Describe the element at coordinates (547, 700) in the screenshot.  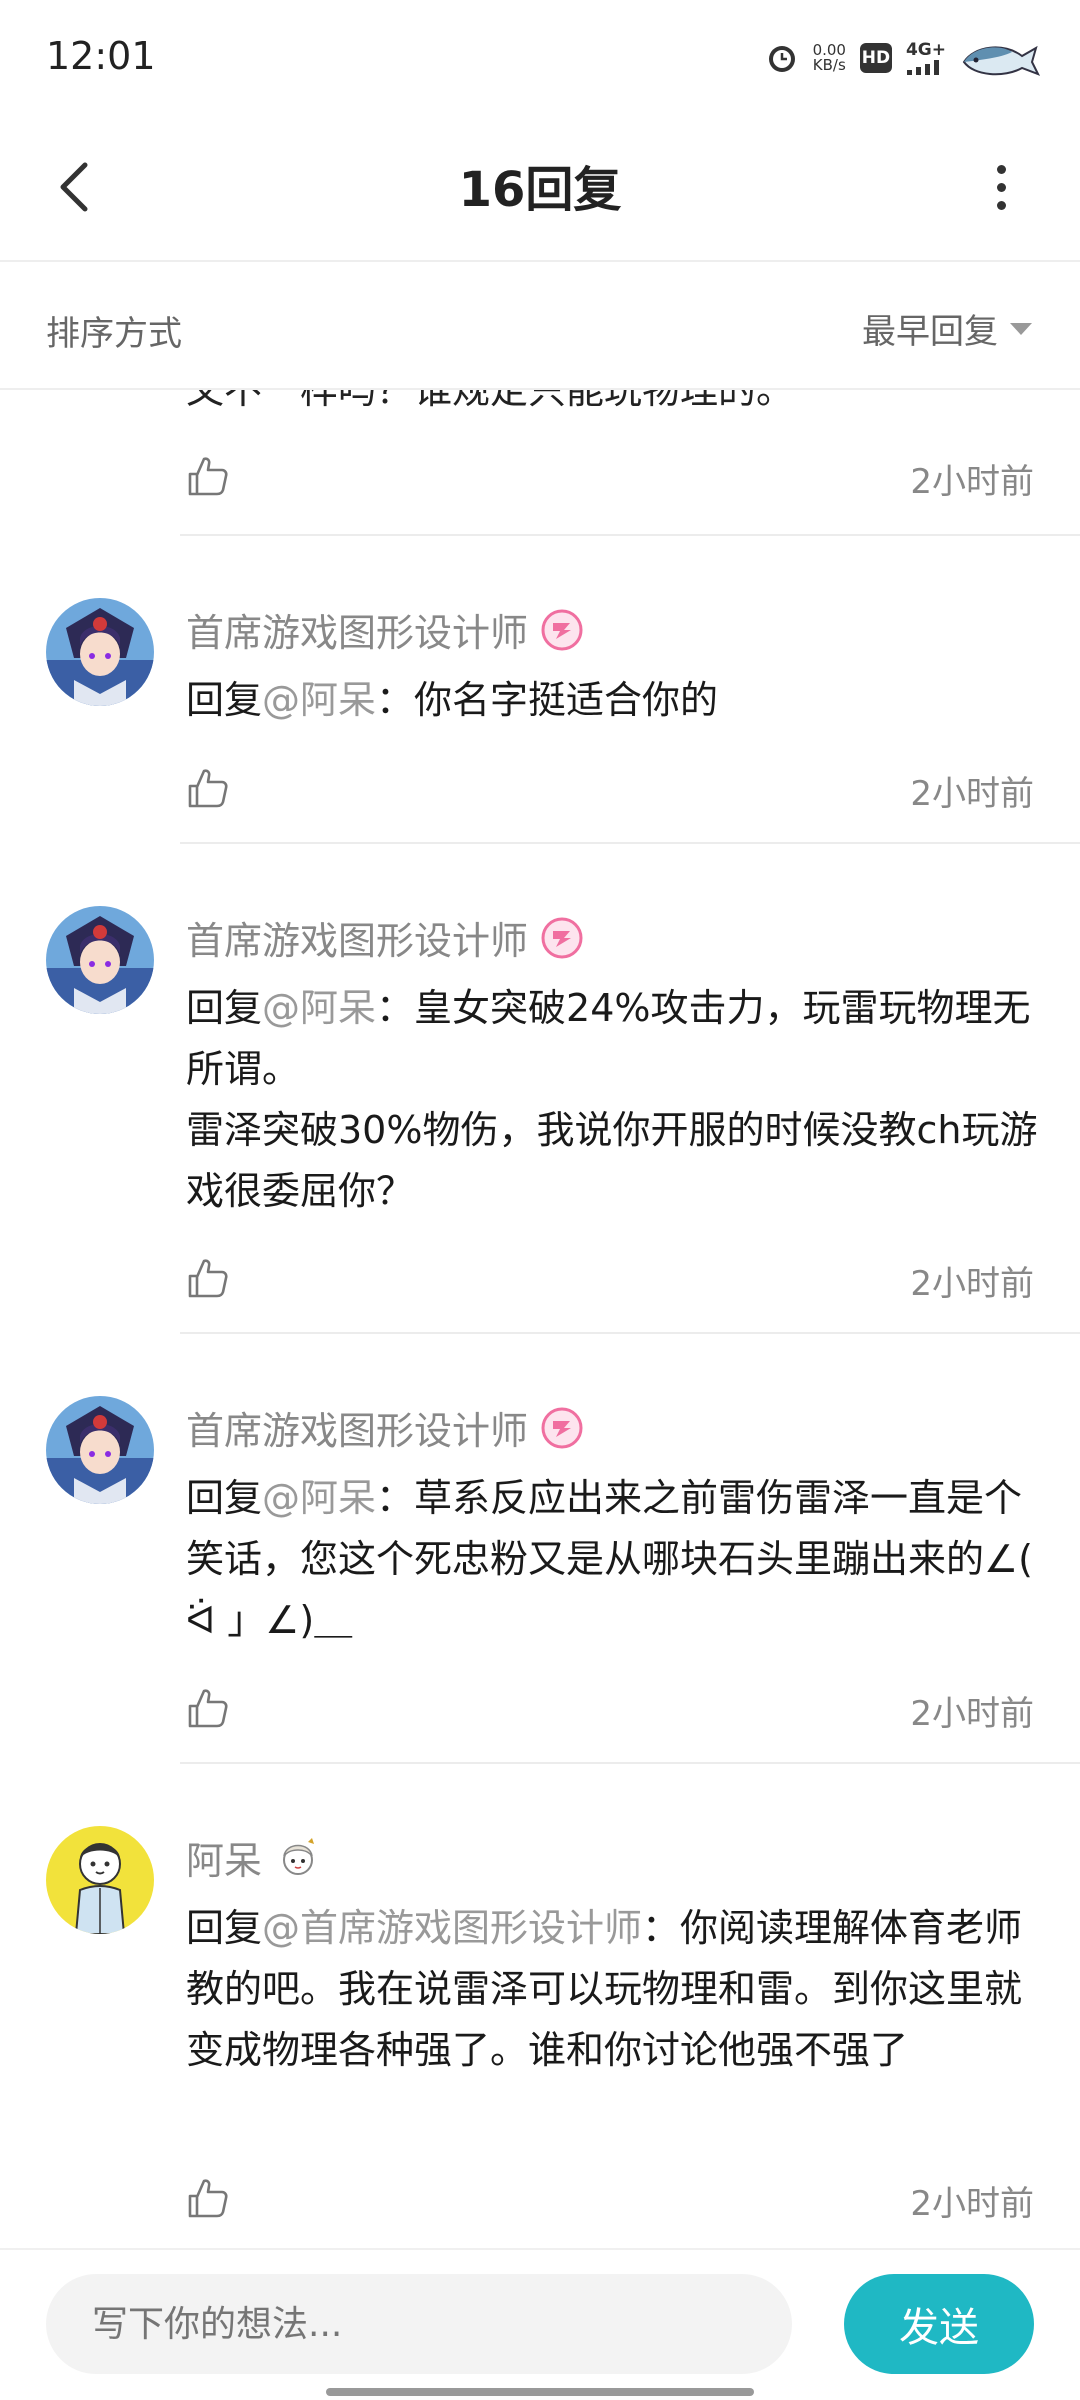
I see `comment-text: ：你名字挺适合你的` at that location.